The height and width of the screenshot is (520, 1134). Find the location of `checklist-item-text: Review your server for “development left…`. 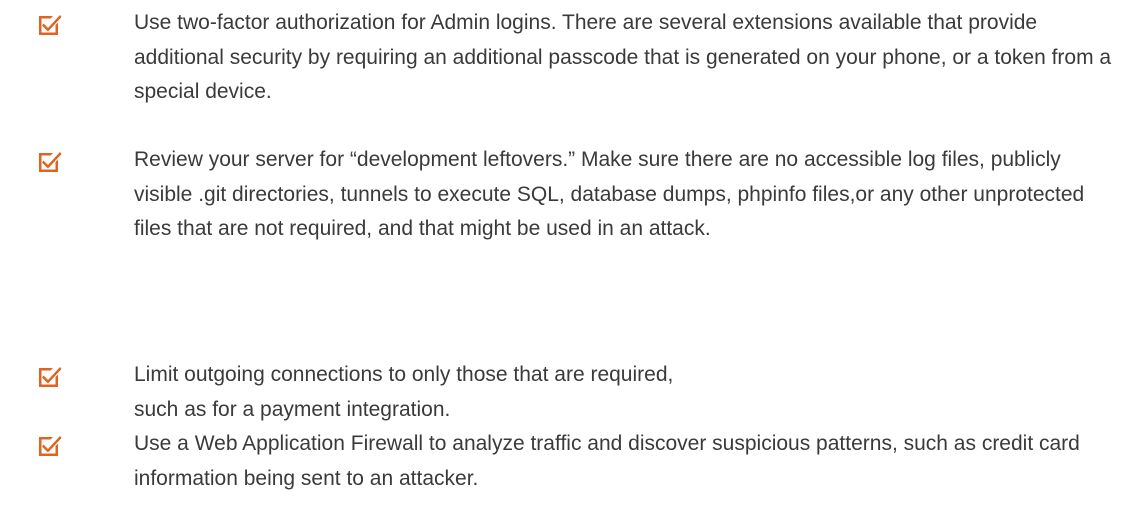

checklist-item-text: Review your server for “development left… is located at coordinates (609, 194).